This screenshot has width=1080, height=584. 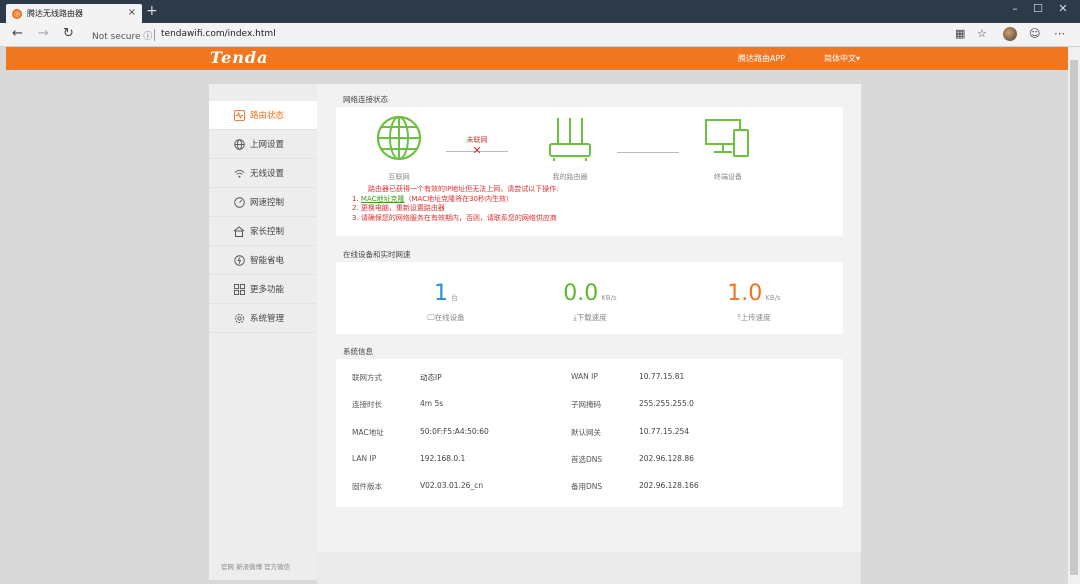 I want to click on upload-speed-value: 1.0, so click(x=745, y=293).